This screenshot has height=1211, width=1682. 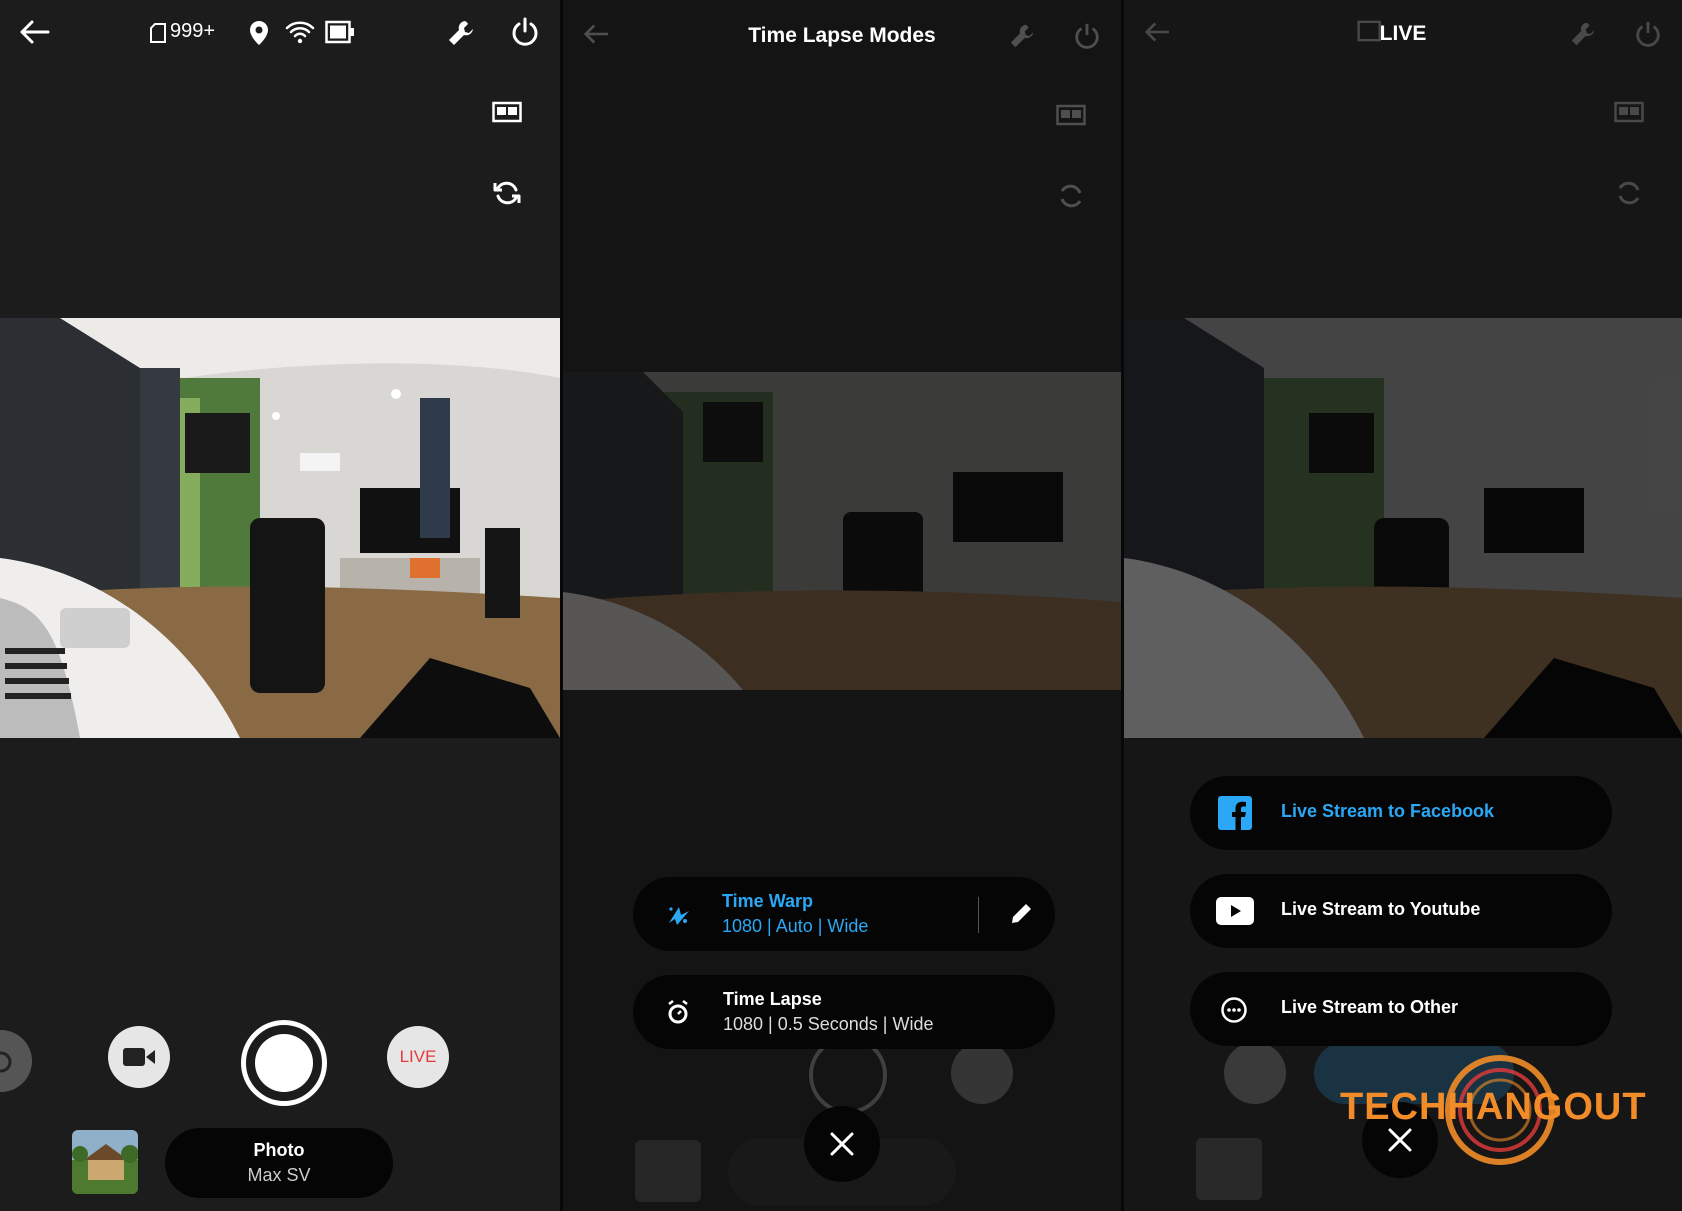 What do you see at coordinates (844, 914) in the screenshot?
I see `time-warp-option: Time Warp 1080 | Auto | Wide` at bounding box center [844, 914].